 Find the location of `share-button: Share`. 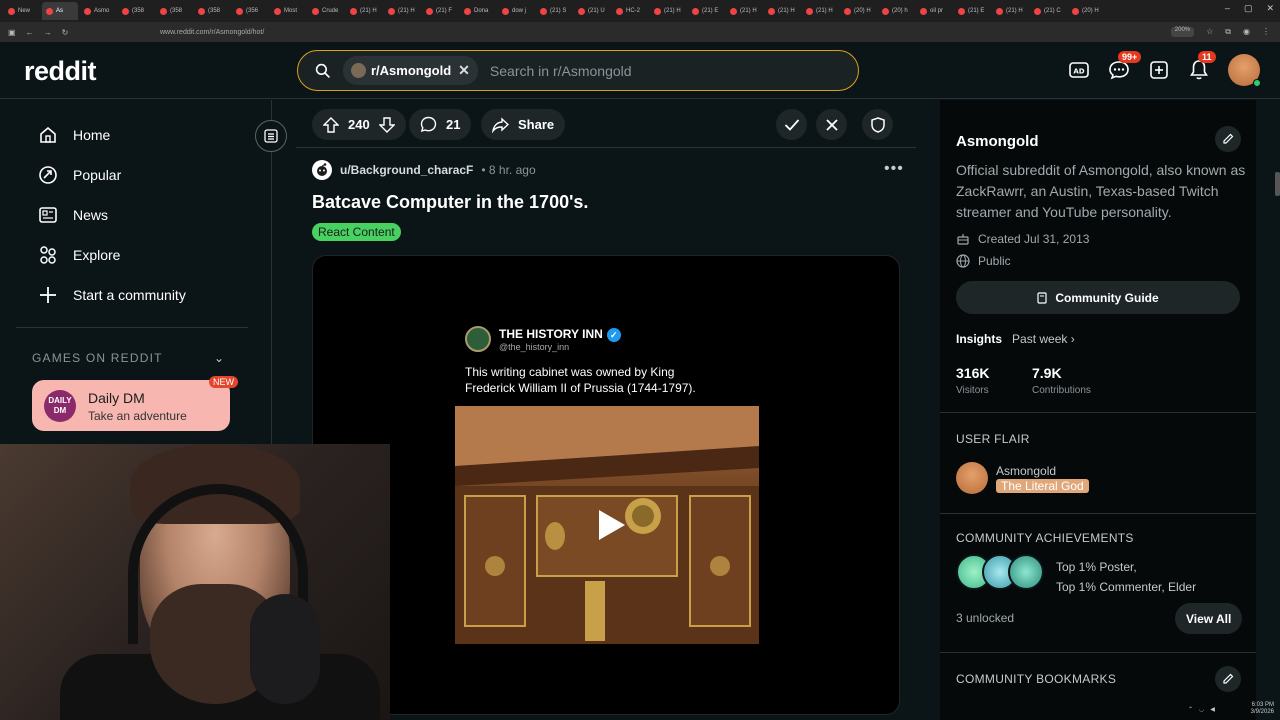

share-button: Share is located at coordinates (523, 124).